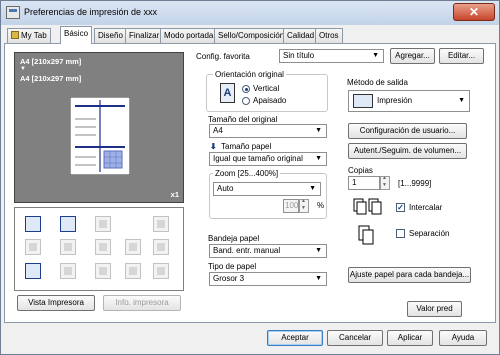 The image size is (500, 355). I want to click on offset-icon, so click(366, 235).